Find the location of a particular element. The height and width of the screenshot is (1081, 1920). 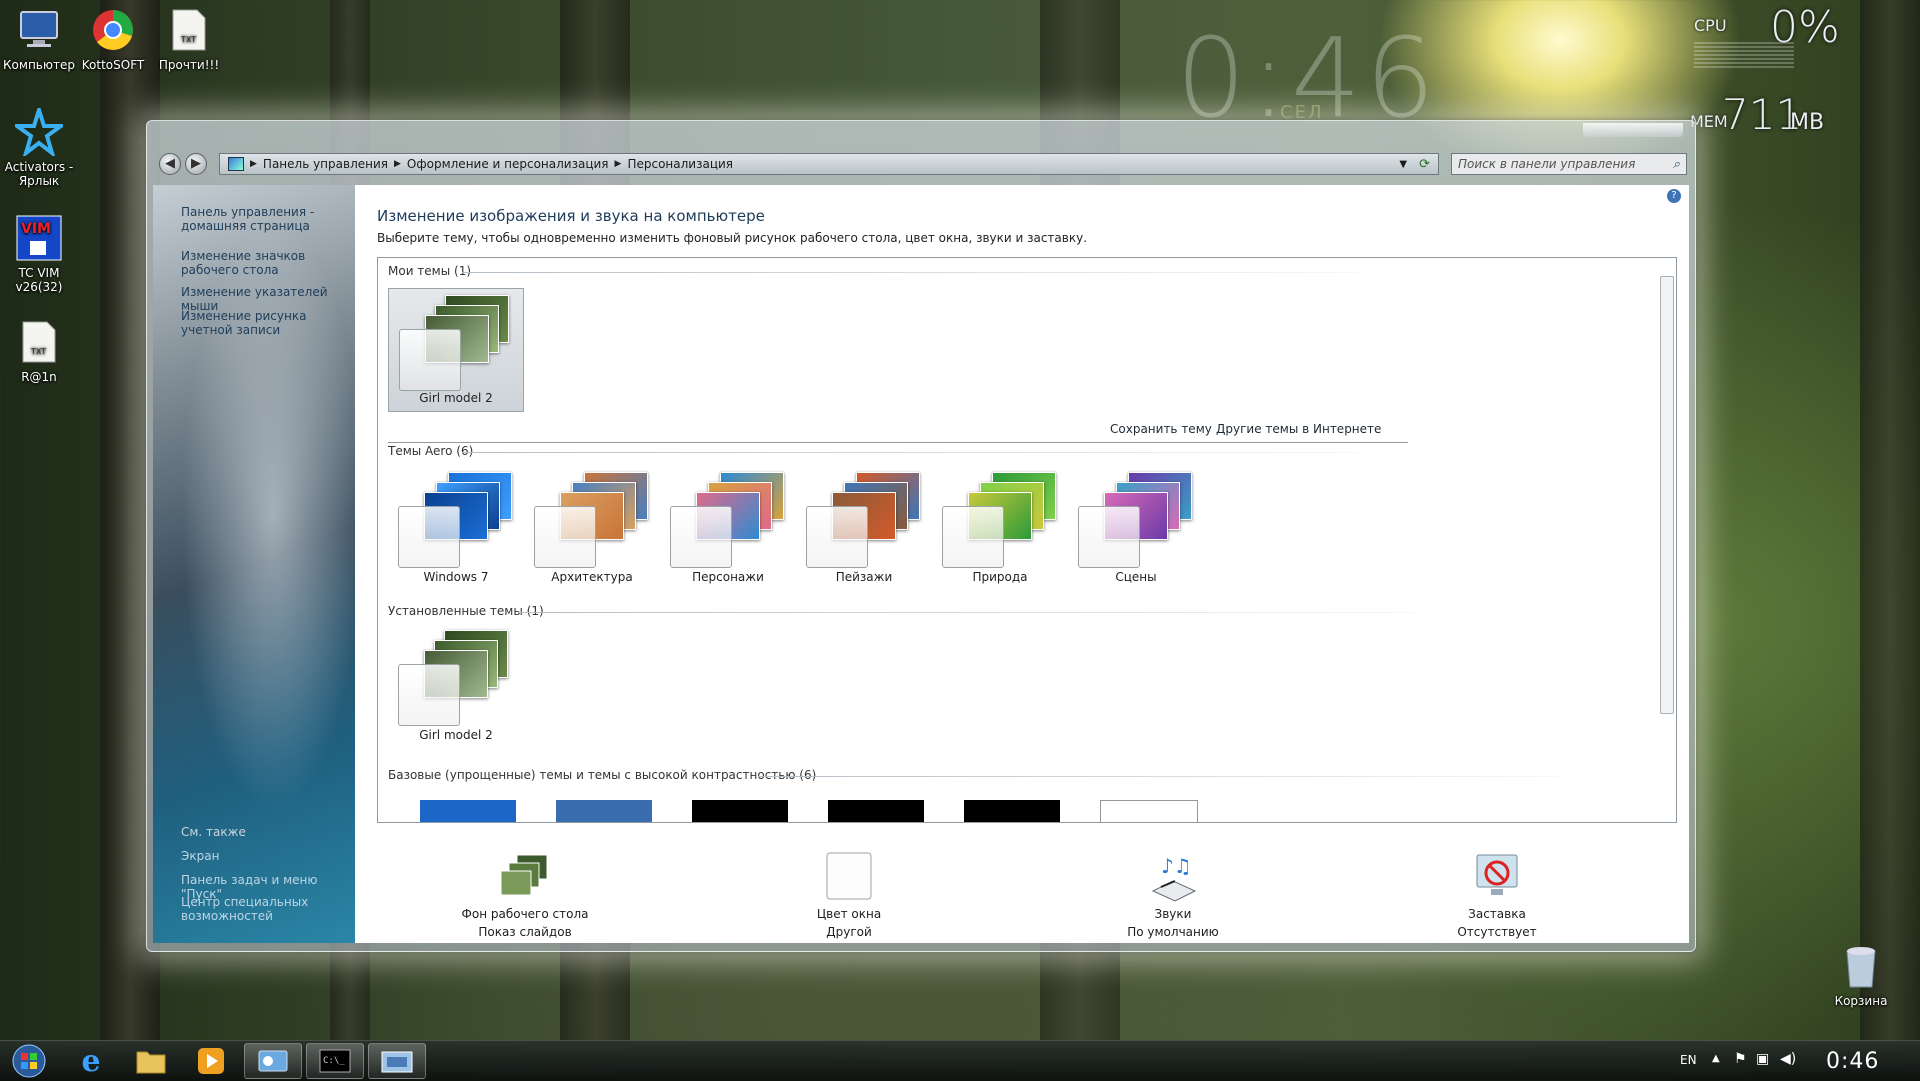

see-also-display: Экран is located at coordinates (266, 856).